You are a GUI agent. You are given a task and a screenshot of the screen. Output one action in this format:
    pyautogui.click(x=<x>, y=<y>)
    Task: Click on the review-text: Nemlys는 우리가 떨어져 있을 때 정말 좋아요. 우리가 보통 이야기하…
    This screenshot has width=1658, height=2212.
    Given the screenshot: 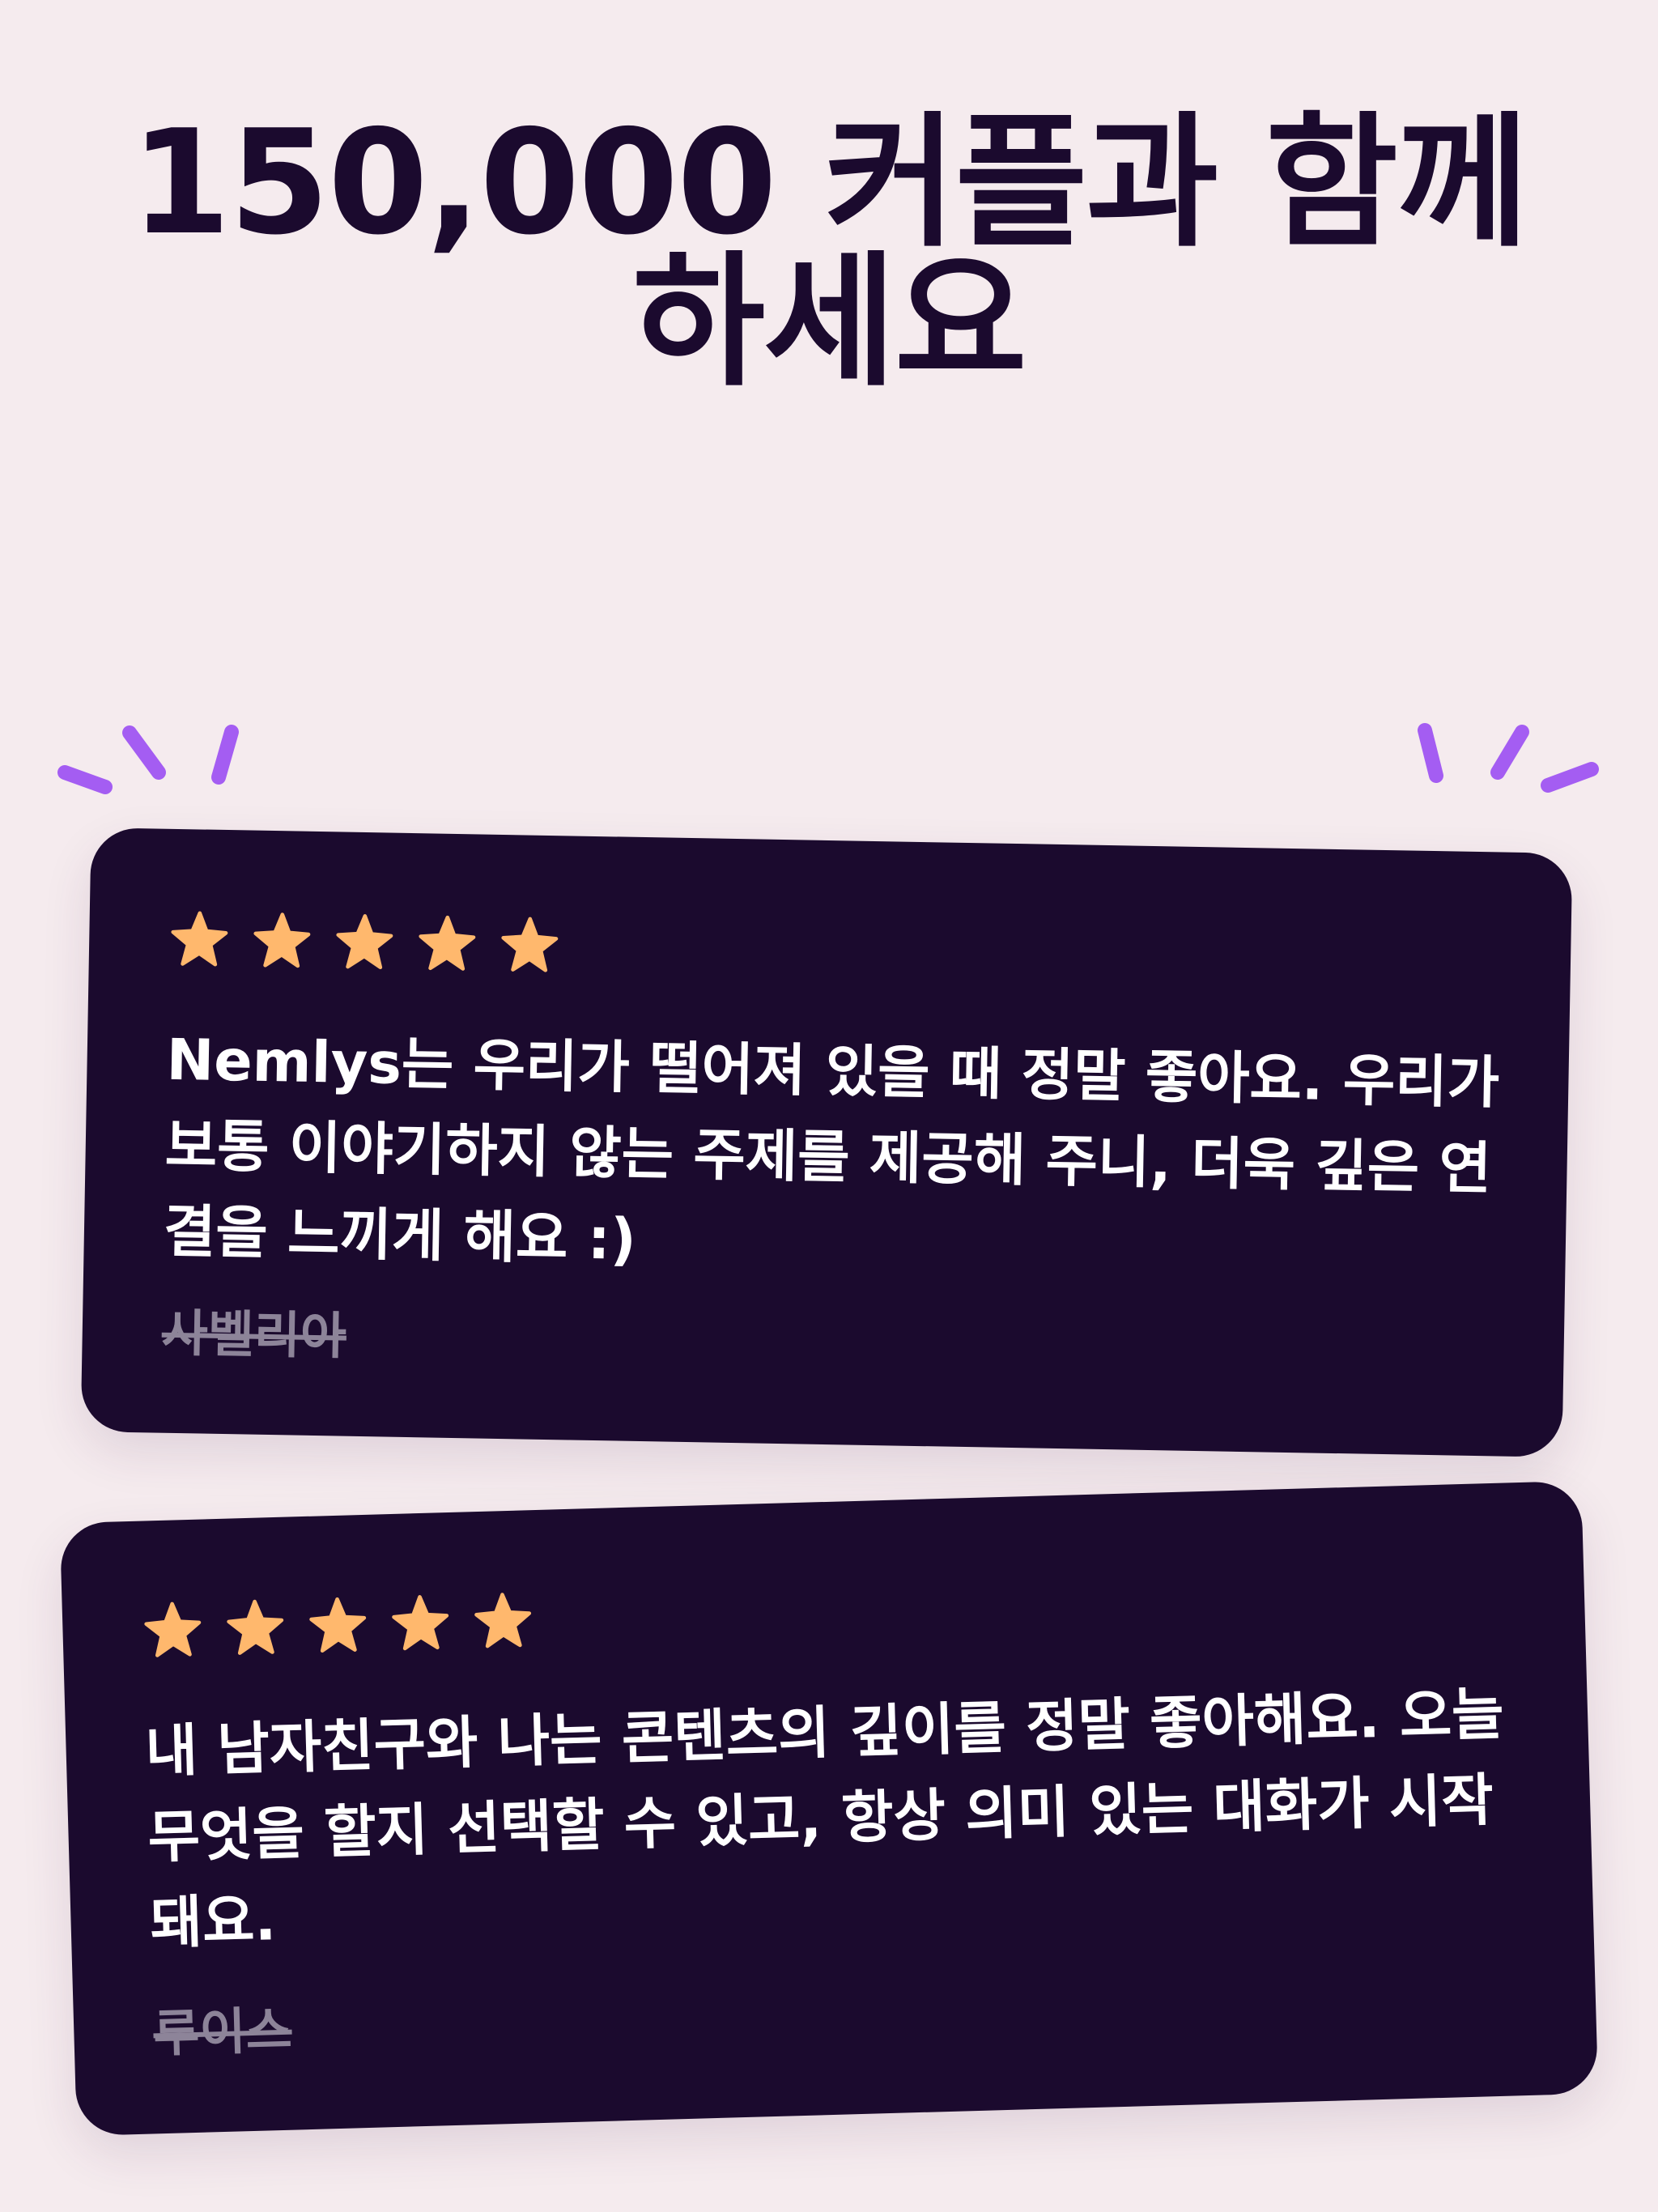 What is the action you would take?
    pyautogui.click(x=831, y=1149)
    